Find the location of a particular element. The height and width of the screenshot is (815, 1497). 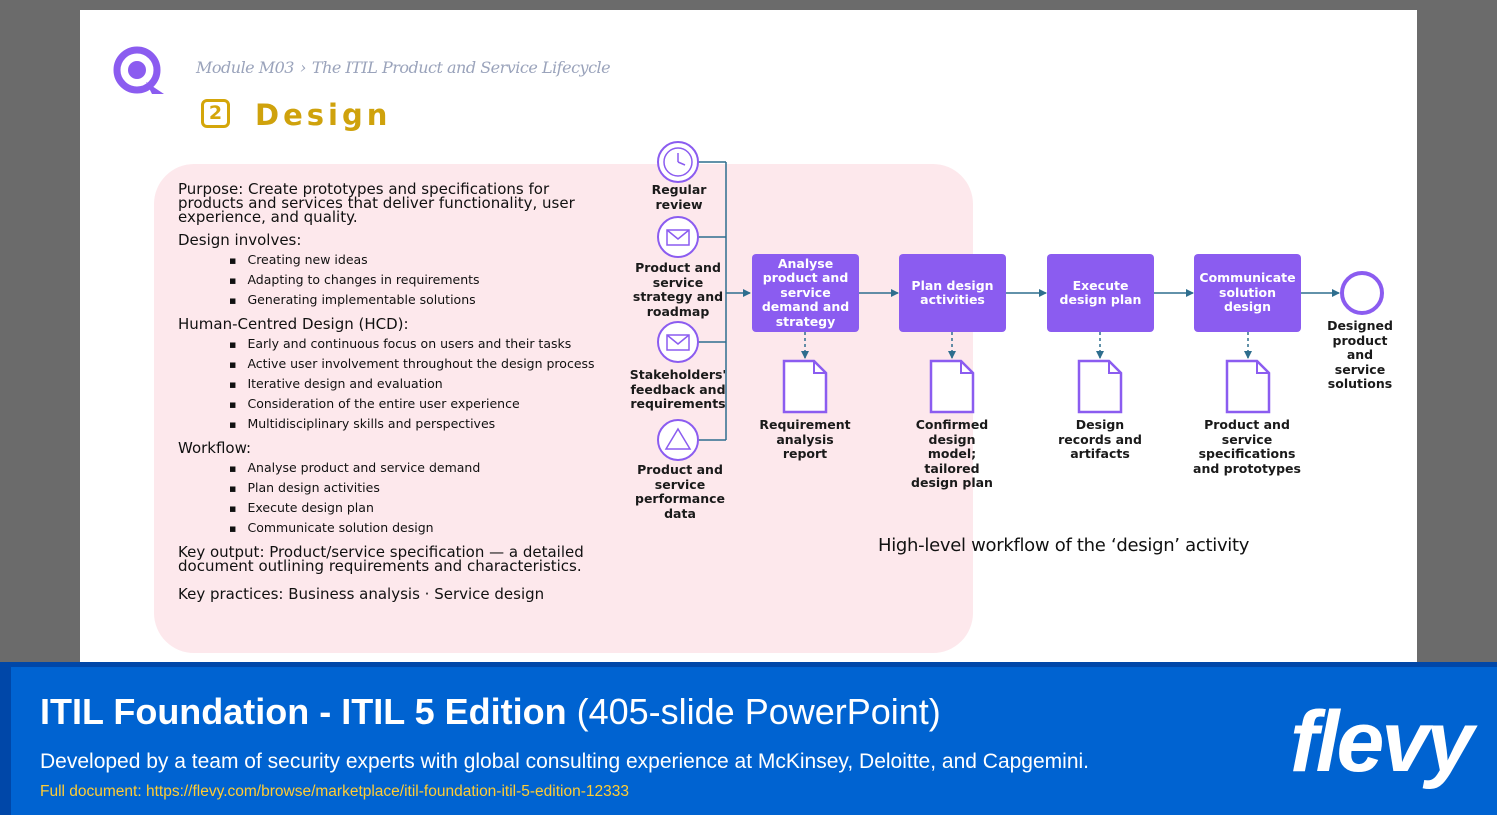

input-label: Product and service performance data is located at coordinates (680, 491).